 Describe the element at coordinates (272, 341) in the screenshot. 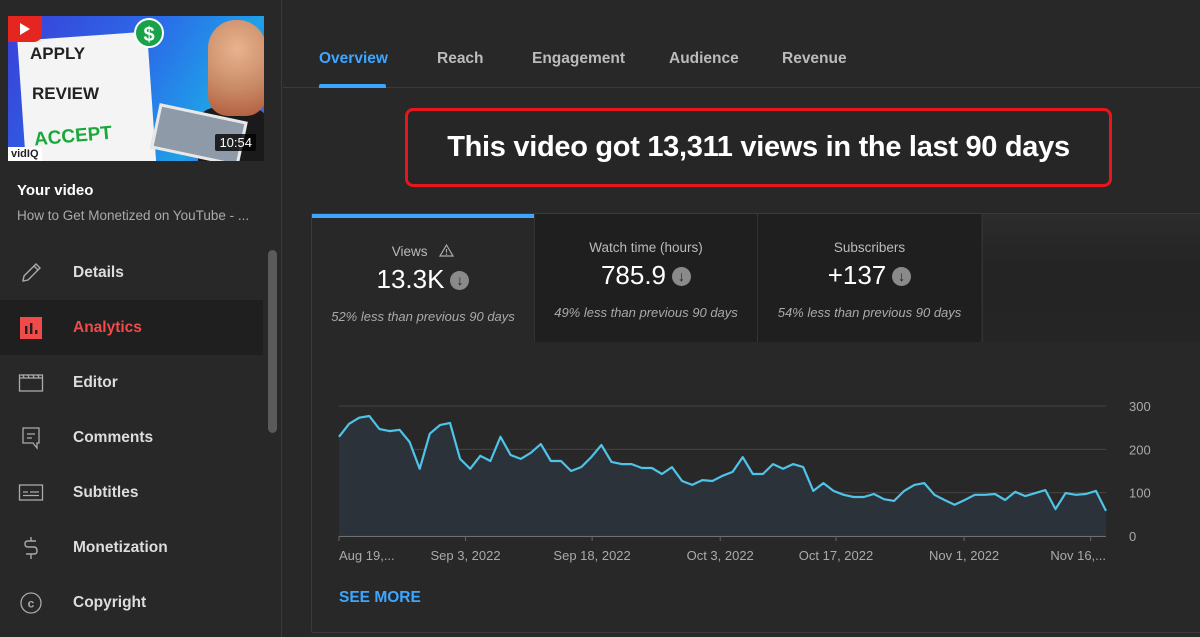

I see `sidebar-scrollbar` at that location.